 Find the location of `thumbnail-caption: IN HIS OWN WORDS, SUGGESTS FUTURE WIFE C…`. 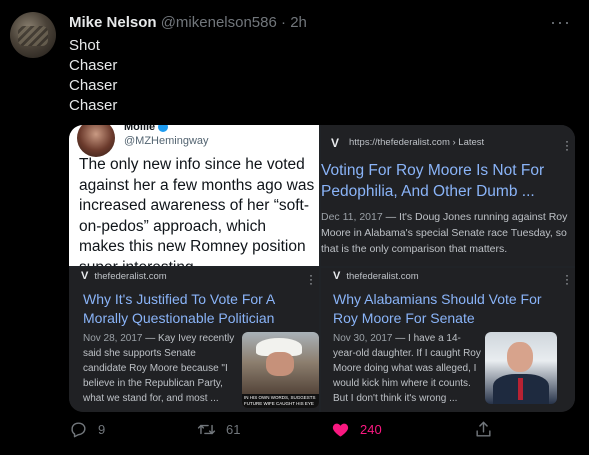

thumbnail-caption: IN HIS OWN WORDS, SUGGESTS FUTURE WIFE C… is located at coordinates (280, 401).